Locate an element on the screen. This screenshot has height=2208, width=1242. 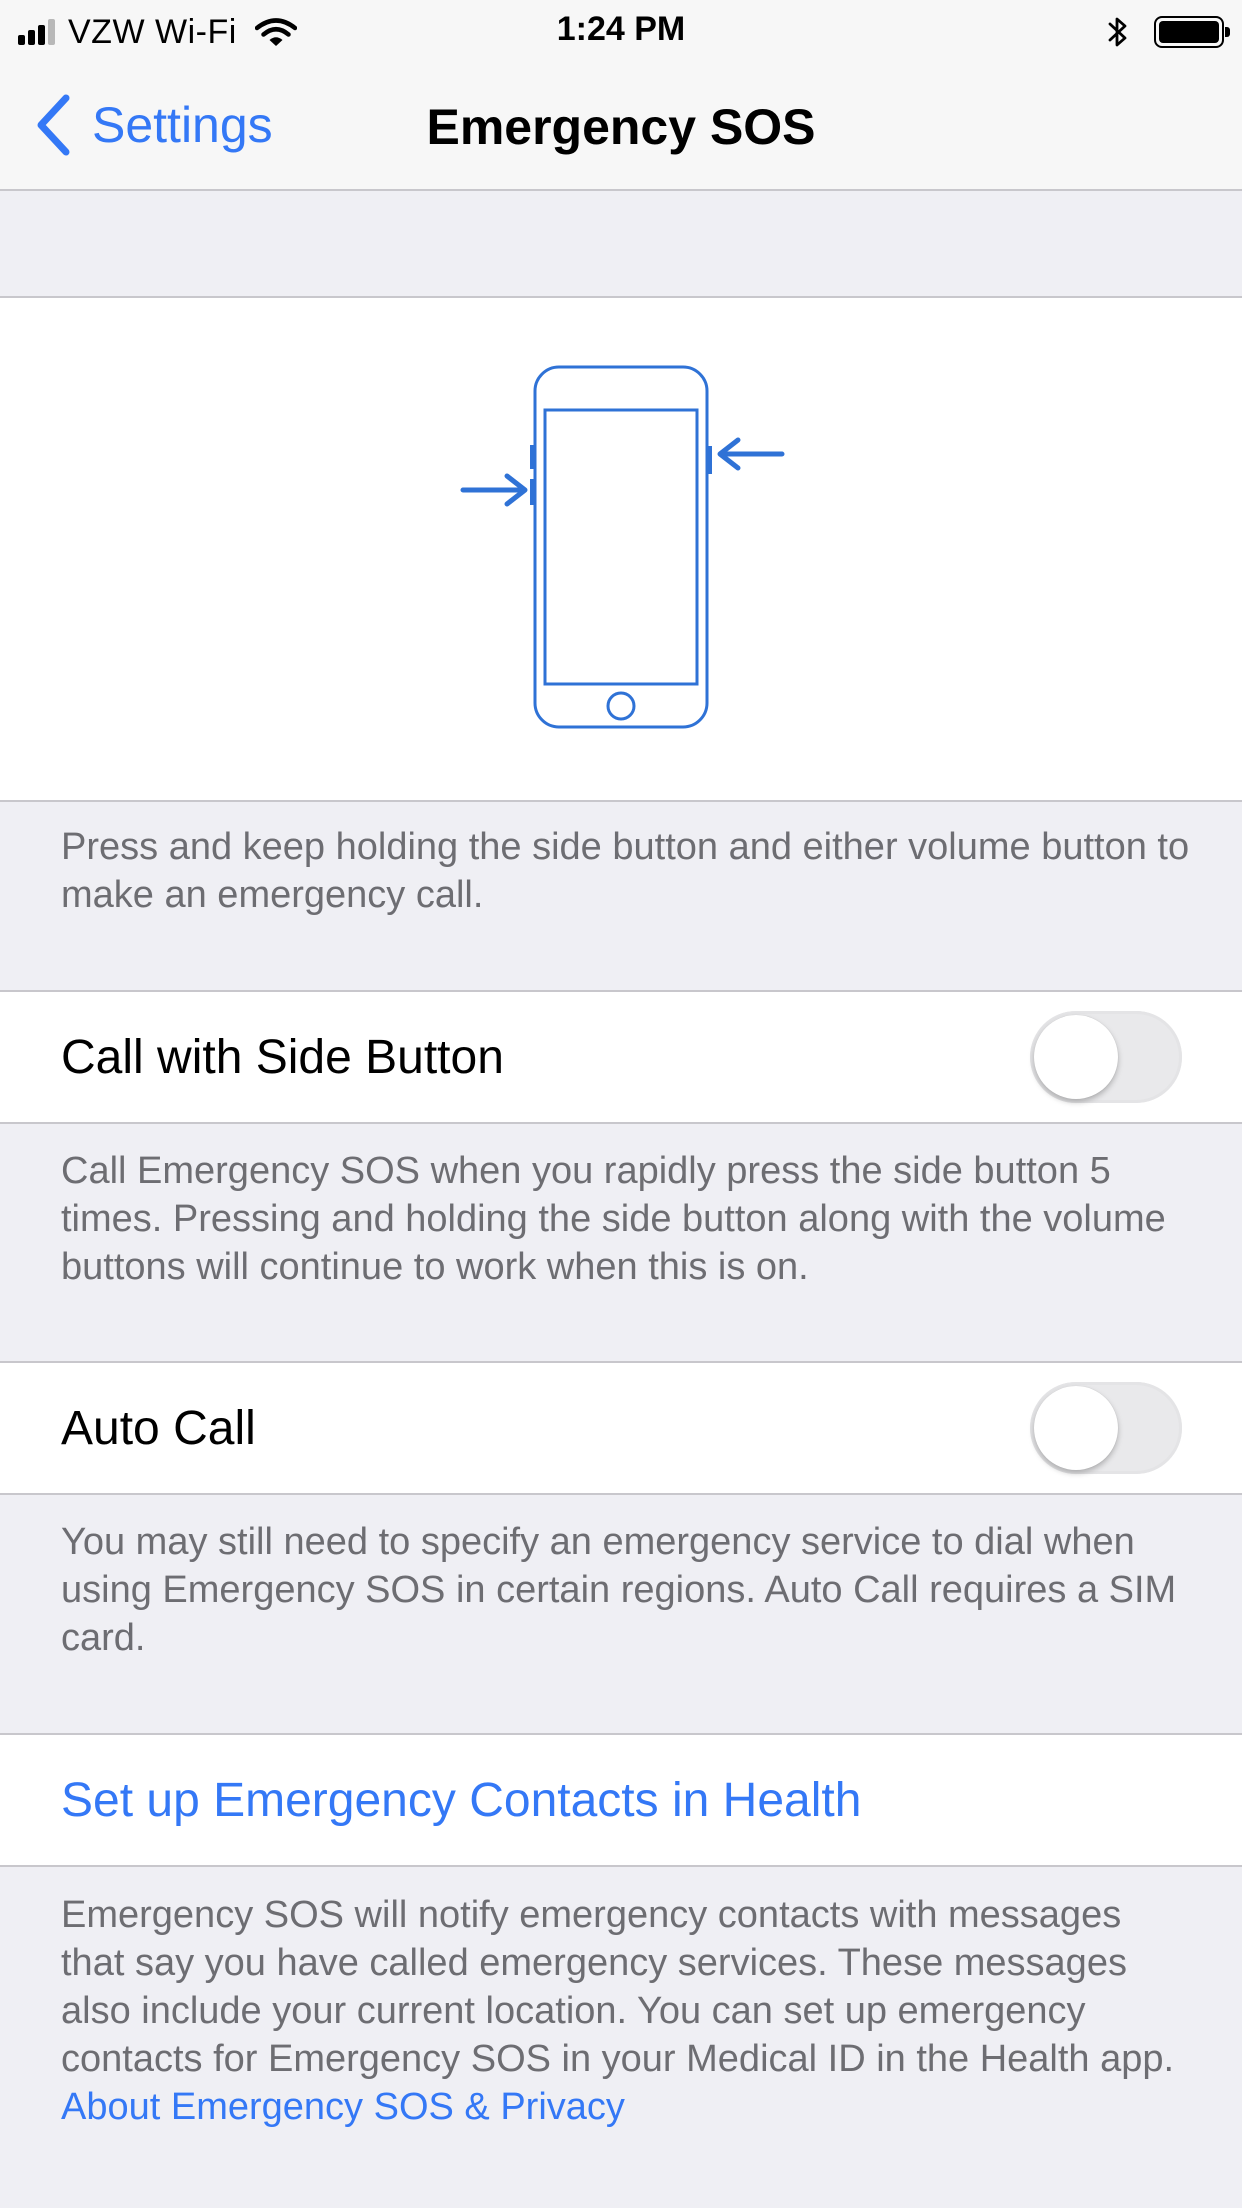
phone-buttons-illustration is located at coordinates (622, 547).